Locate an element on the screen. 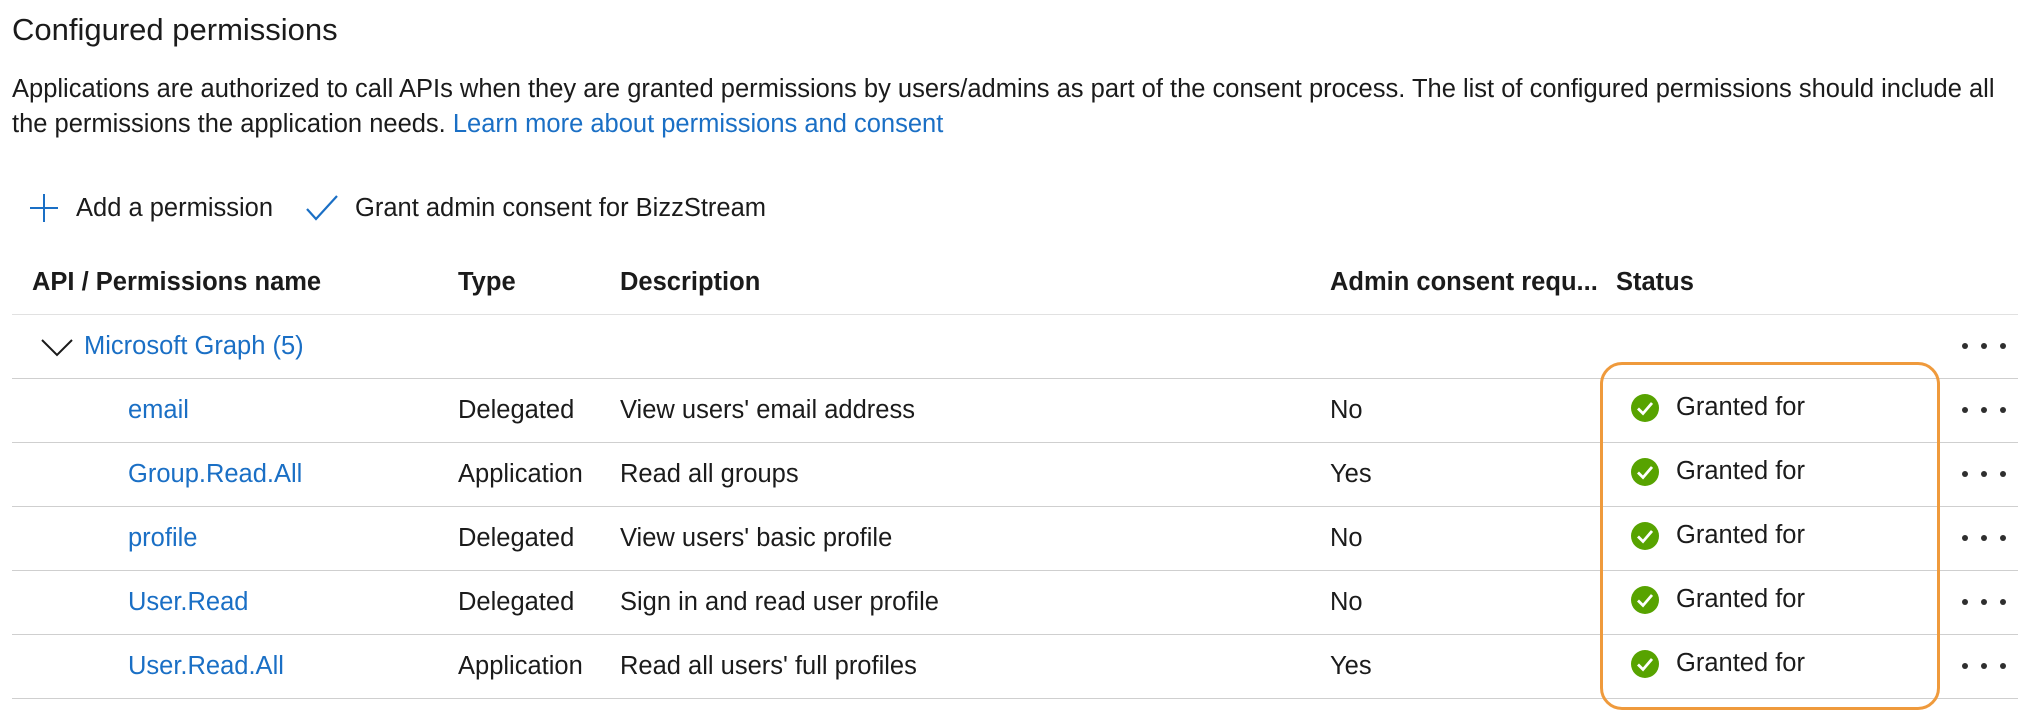 The image size is (2036, 722). column-header-status: Status is located at coordinates (1655, 282).